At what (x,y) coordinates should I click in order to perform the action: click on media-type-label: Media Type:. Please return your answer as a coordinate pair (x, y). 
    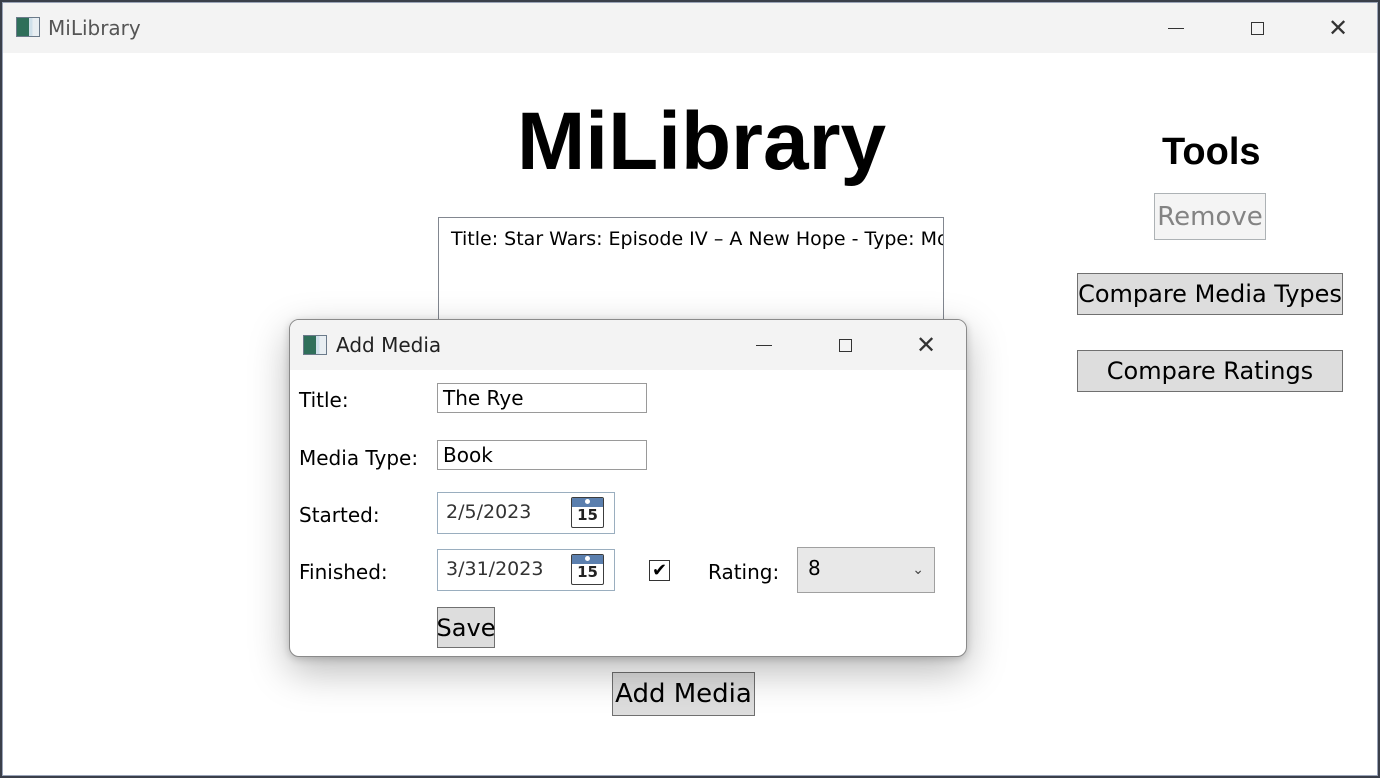
    Looking at the image, I should click on (359, 458).